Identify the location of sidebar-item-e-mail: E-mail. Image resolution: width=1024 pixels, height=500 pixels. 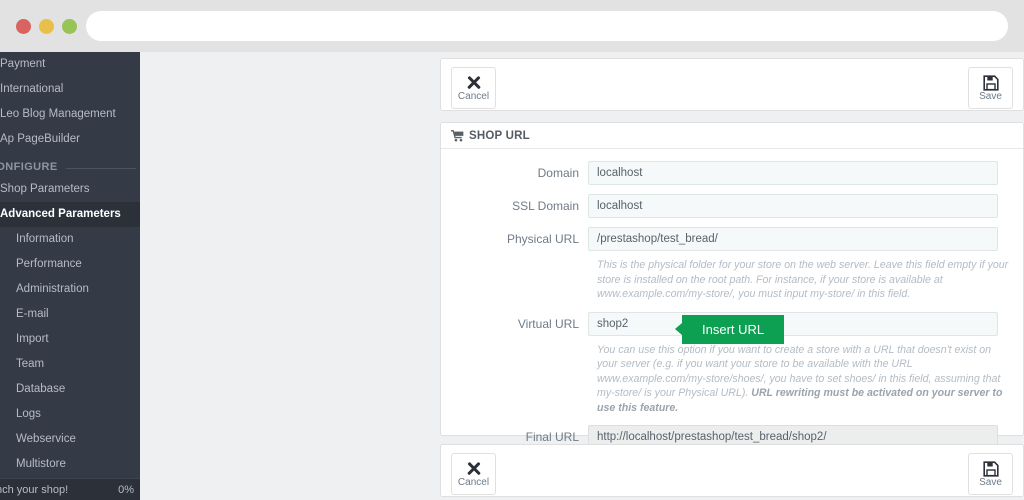
(70, 314).